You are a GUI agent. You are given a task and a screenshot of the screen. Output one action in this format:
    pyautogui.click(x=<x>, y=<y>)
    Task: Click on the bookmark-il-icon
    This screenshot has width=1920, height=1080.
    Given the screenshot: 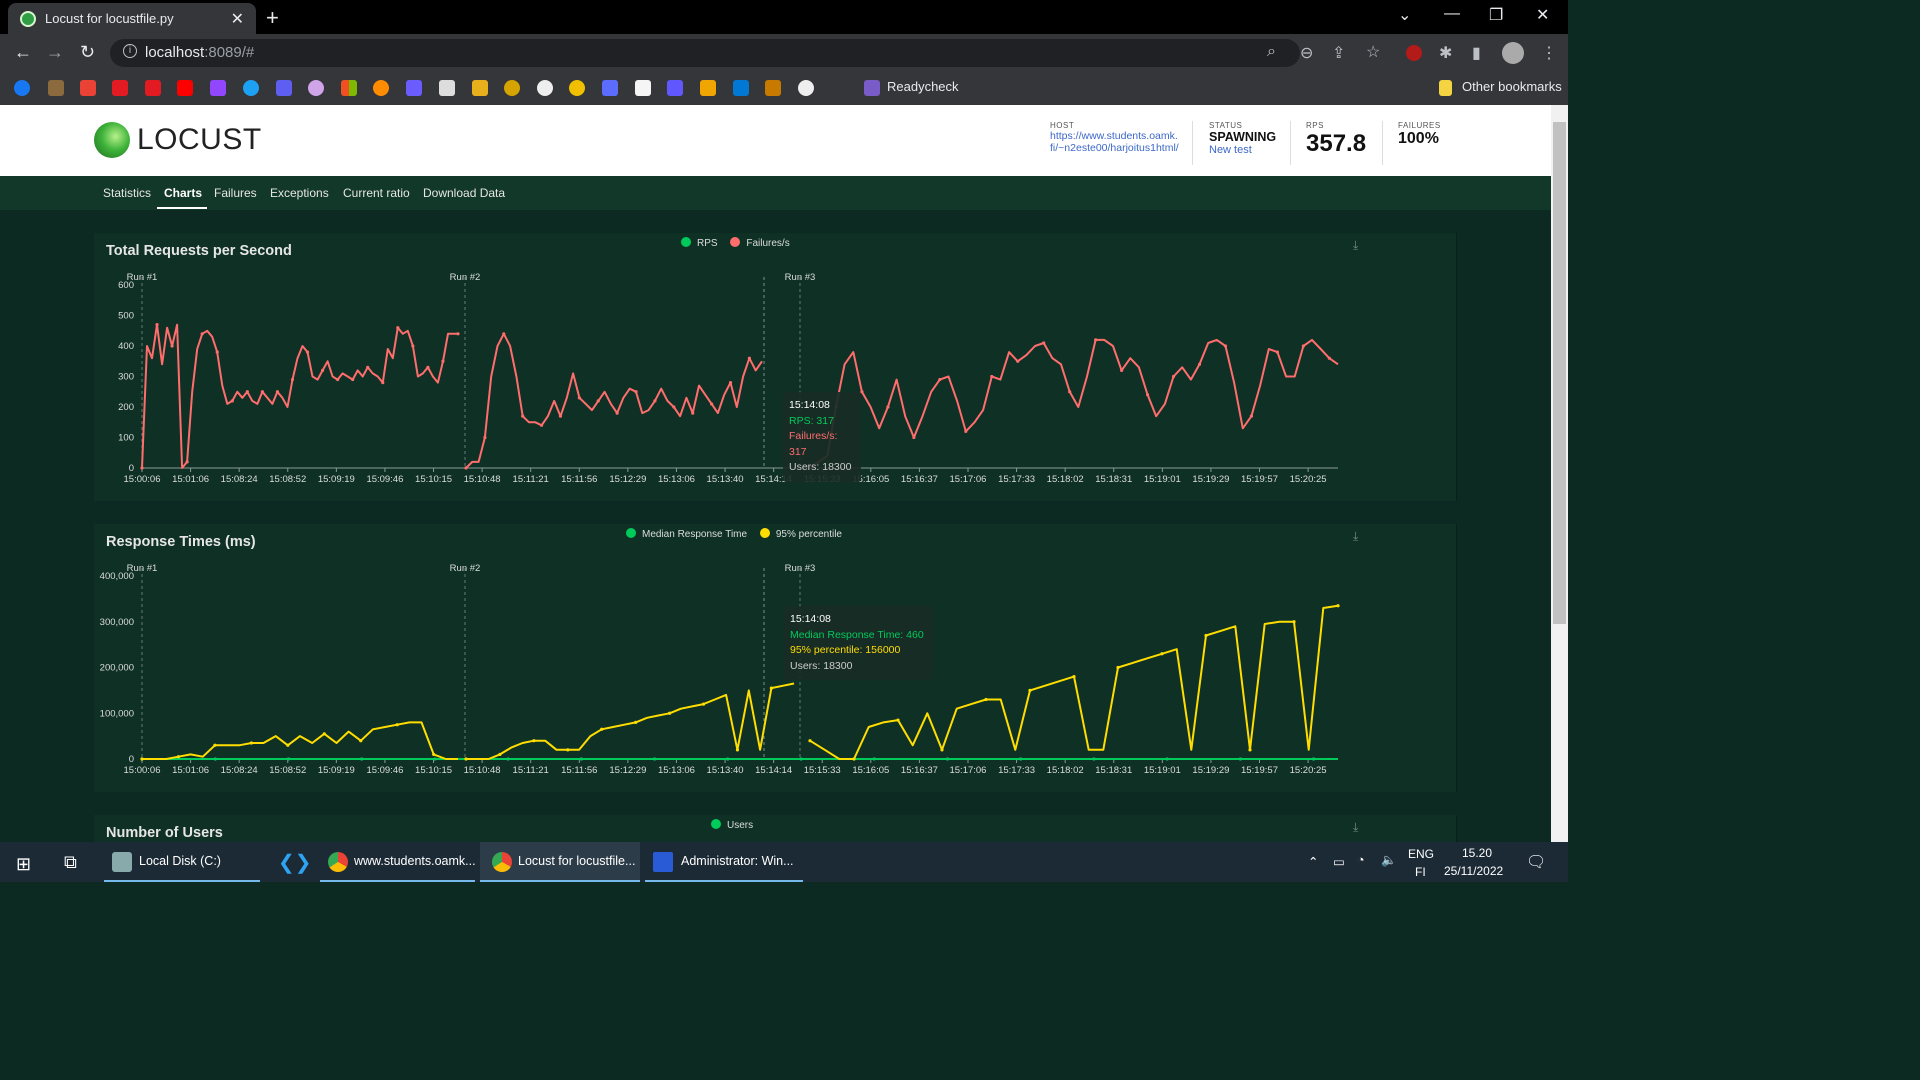 What is the action you would take?
    pyautogui.click(x=153, y=88)
    